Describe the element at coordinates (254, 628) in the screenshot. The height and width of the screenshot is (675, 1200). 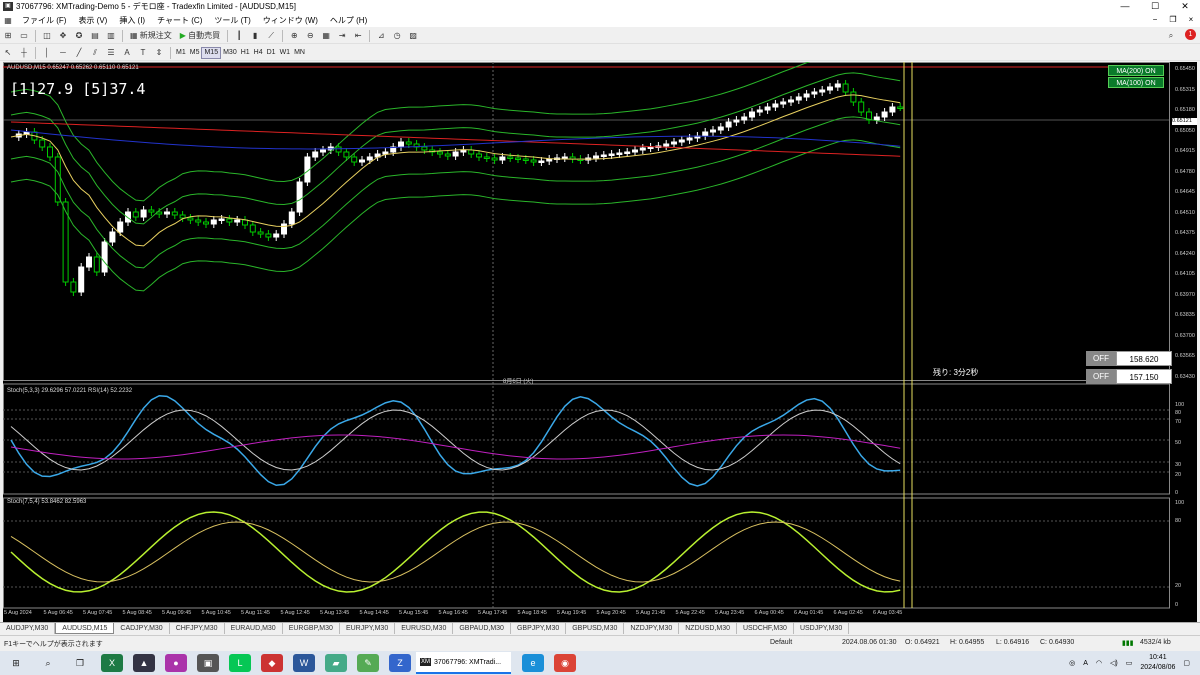
I see `chart-tab-euraud: EURAUD,M30` at that location.